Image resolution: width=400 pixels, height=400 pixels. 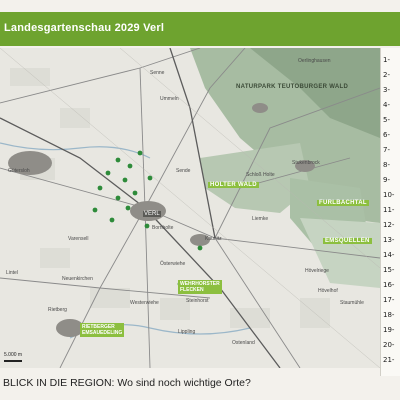 I want to click on place-stukenbrock: Stukenbrock, so click(x=306, y=163).